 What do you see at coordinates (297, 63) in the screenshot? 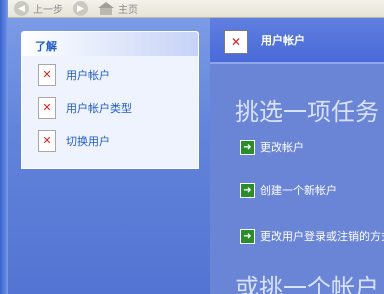
I see `header-divider` at bounding box center [297, 63].